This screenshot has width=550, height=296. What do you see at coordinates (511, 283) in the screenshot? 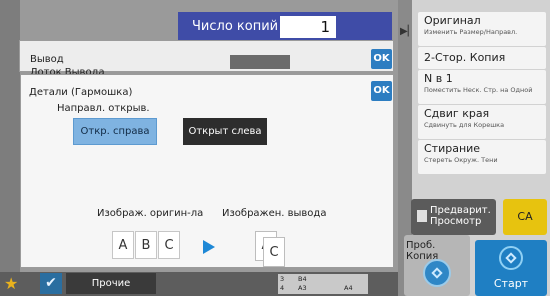
I see `start-label: Старт` at bounding box center [511, 283].